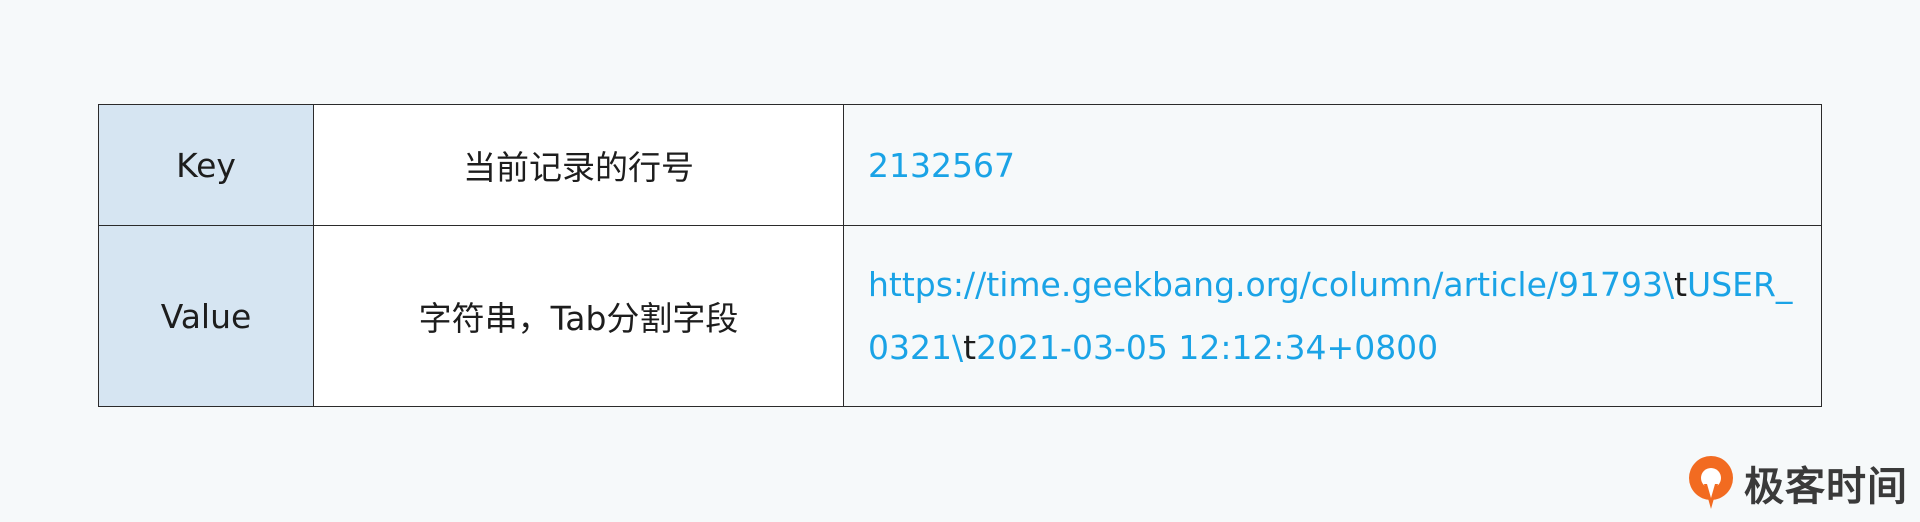 The image size is (1920, 522). I want to click on row-description: 当前记录的行号, so click(578, 165).